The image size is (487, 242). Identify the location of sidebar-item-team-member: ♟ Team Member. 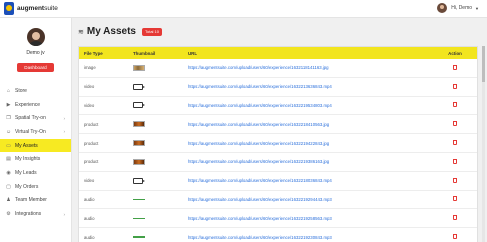
(35, 201).